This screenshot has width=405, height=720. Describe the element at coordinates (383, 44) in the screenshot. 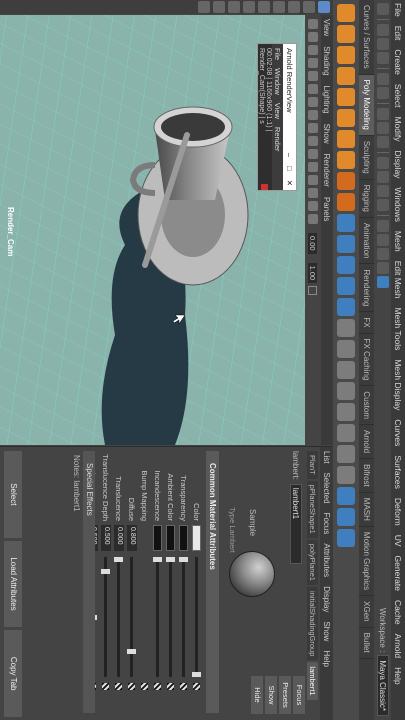

I see `open-scene-icon` at that location.